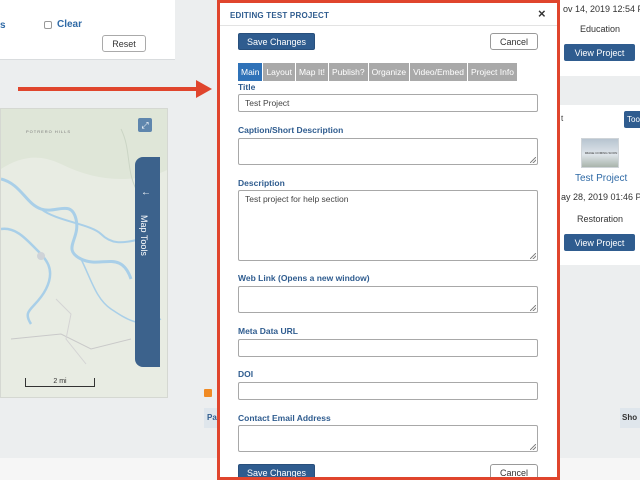  What do you see at coordinates (632, 119) in the screenshot?
I see `tools-button: Too` at bounding box center [632, 119].